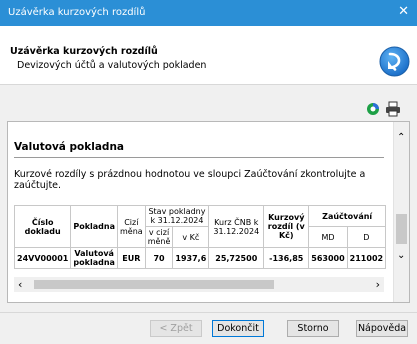 Image resolution: width=417 pixels, height=344 pixels. What do you see at coordinates (191, 237) in the screenshot?
I see `col-header-v-kc: v Kč` at bounding box center [191, 237].